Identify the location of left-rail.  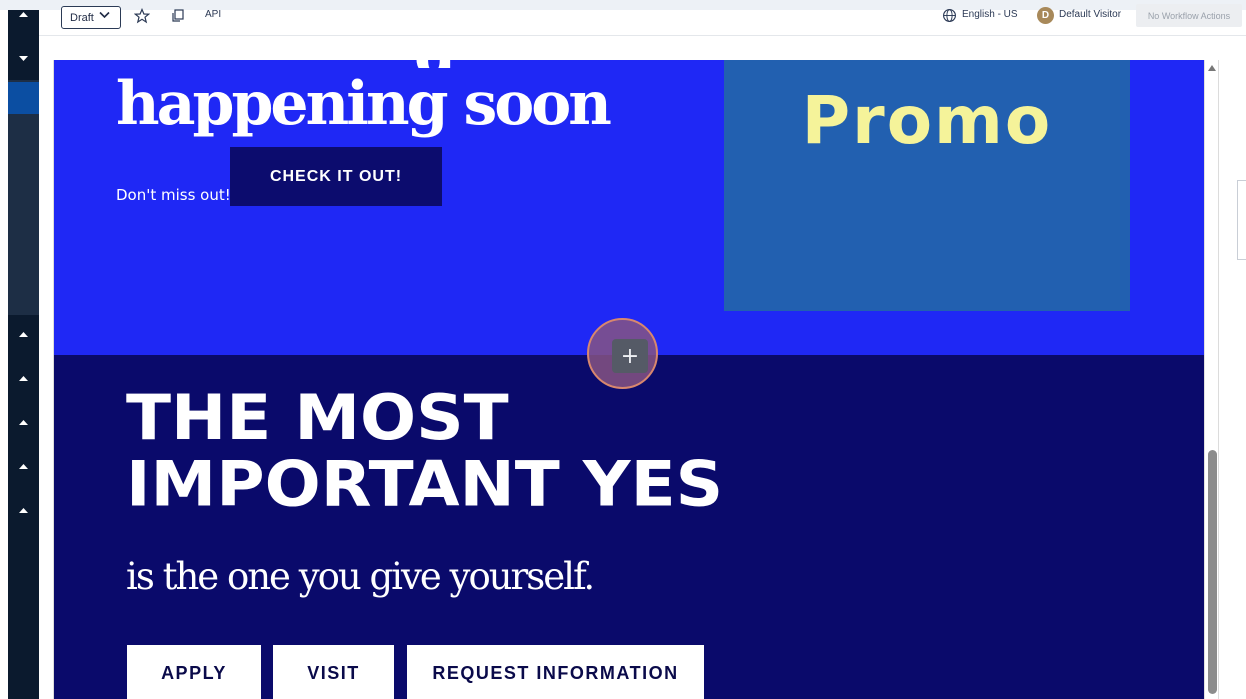
(23, 354).